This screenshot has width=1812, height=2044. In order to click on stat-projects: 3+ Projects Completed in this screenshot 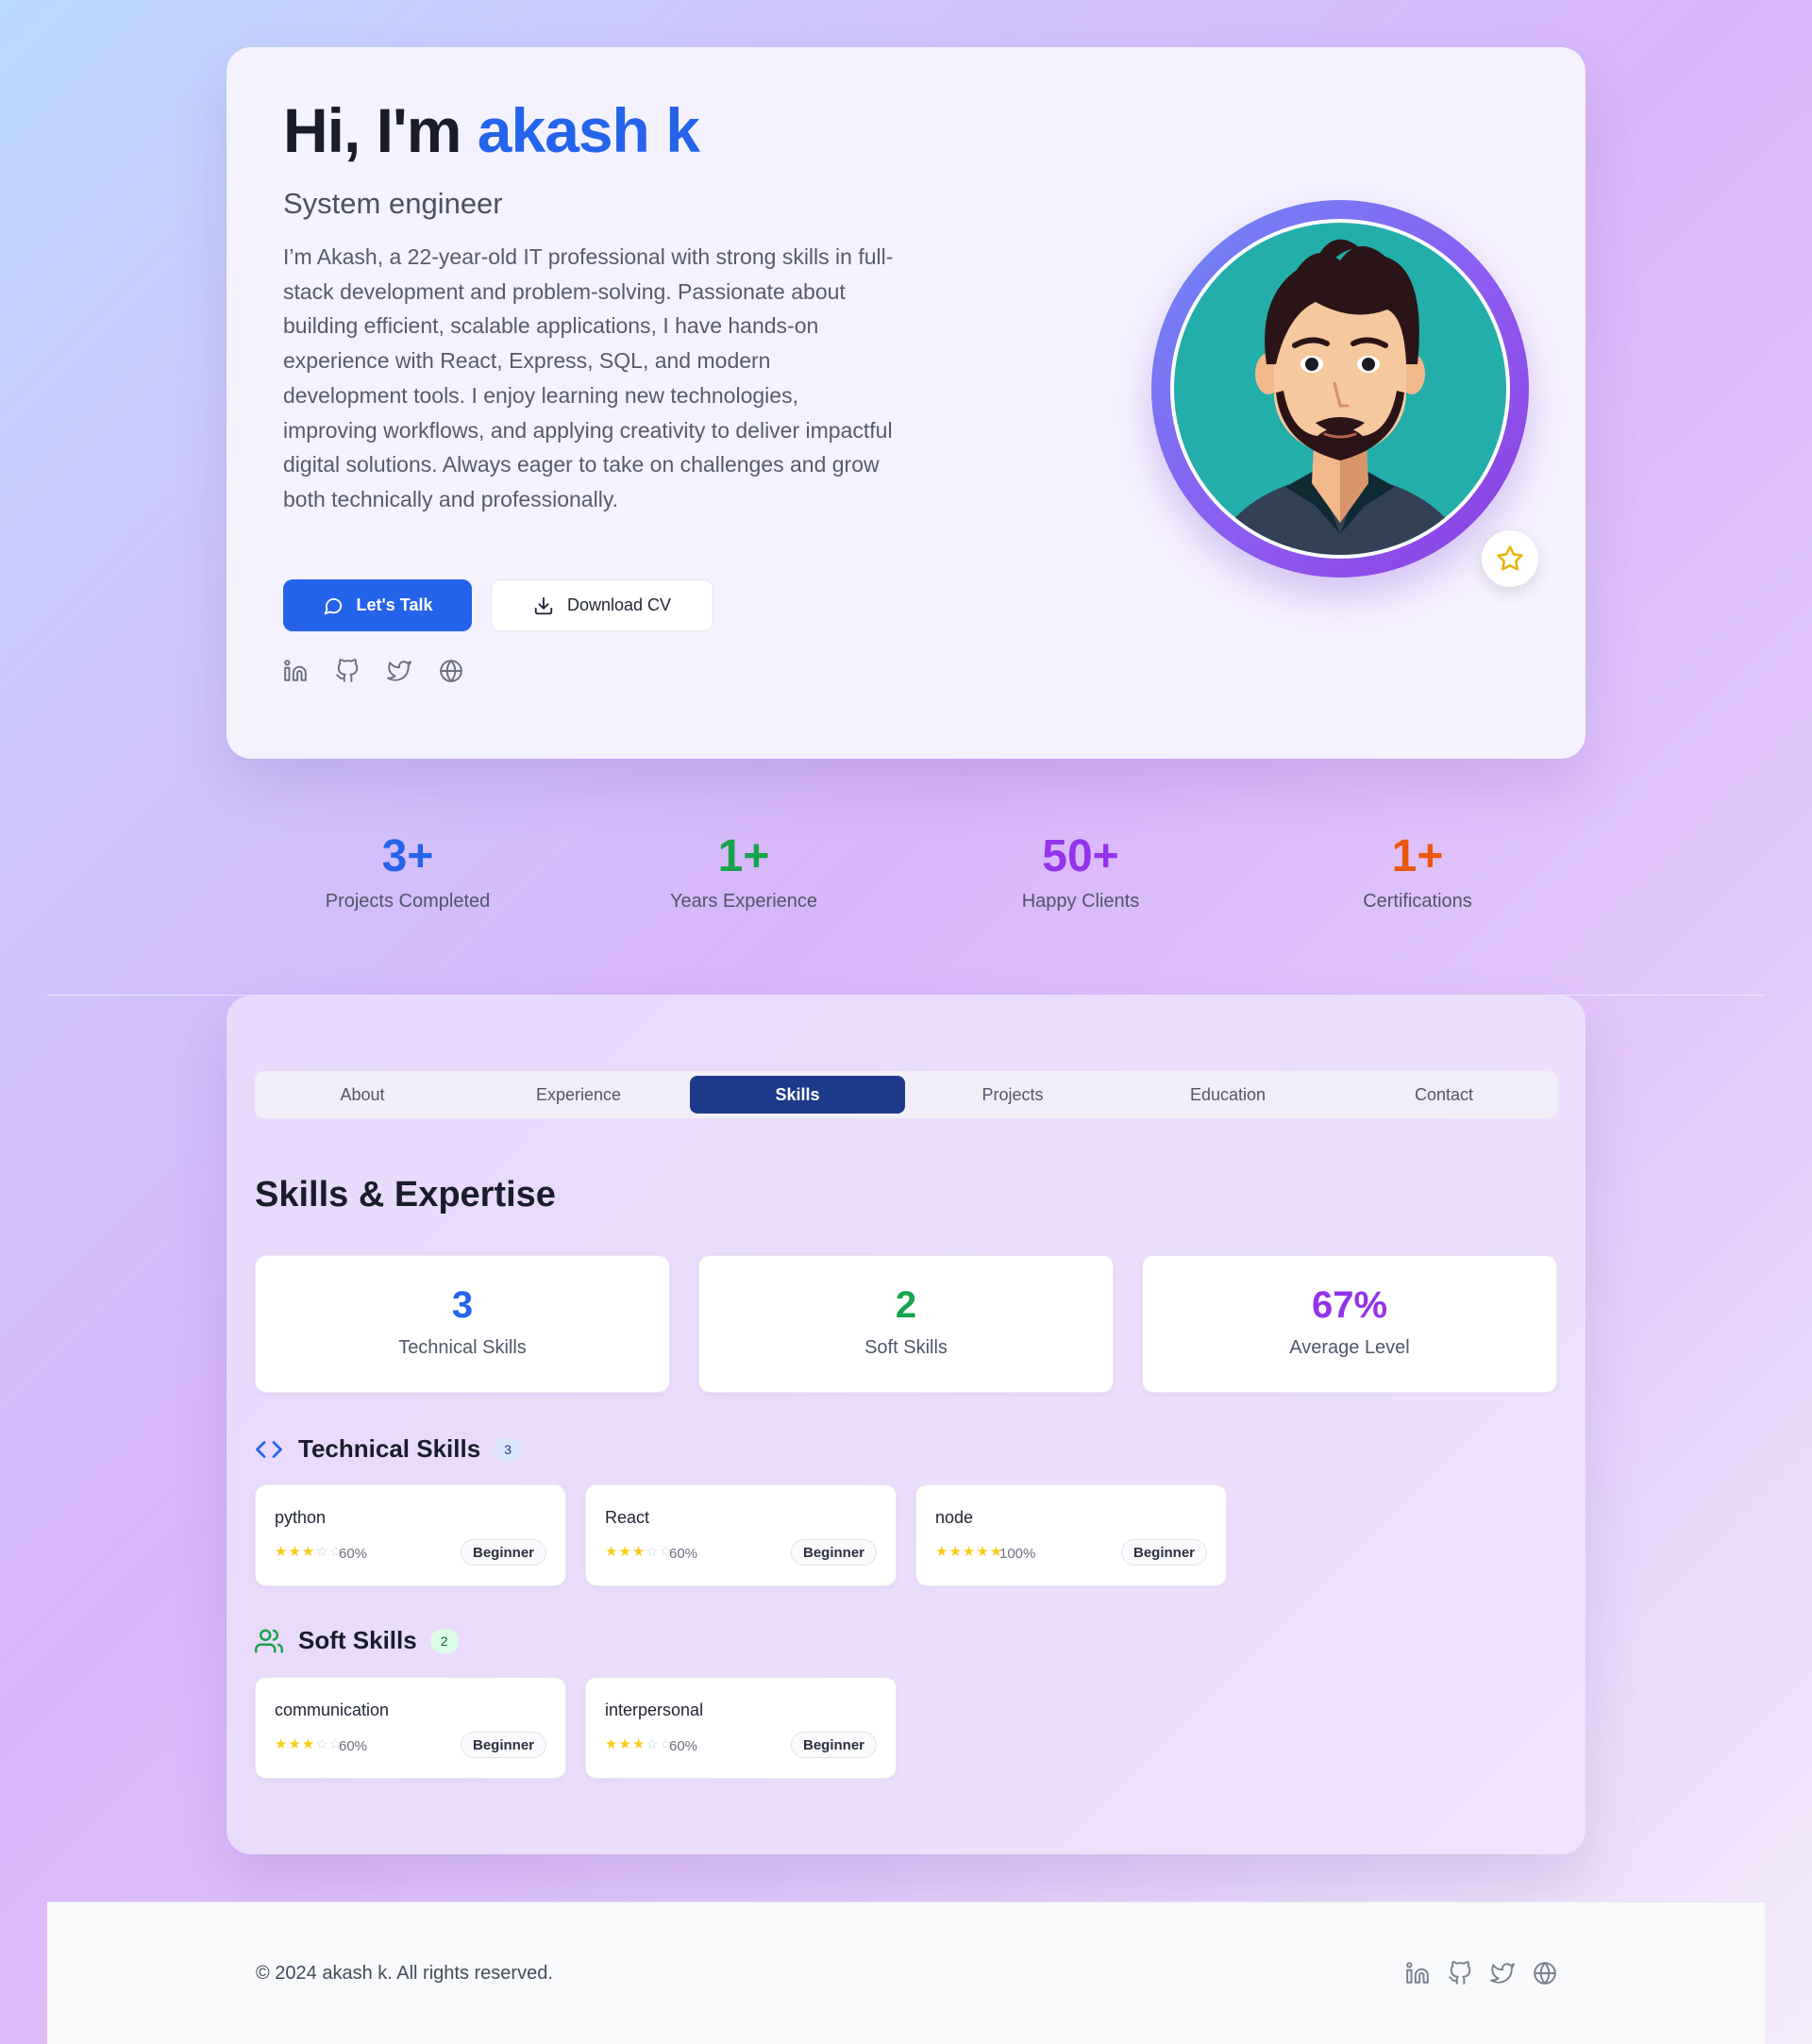, I will do `click(407, 872)`.